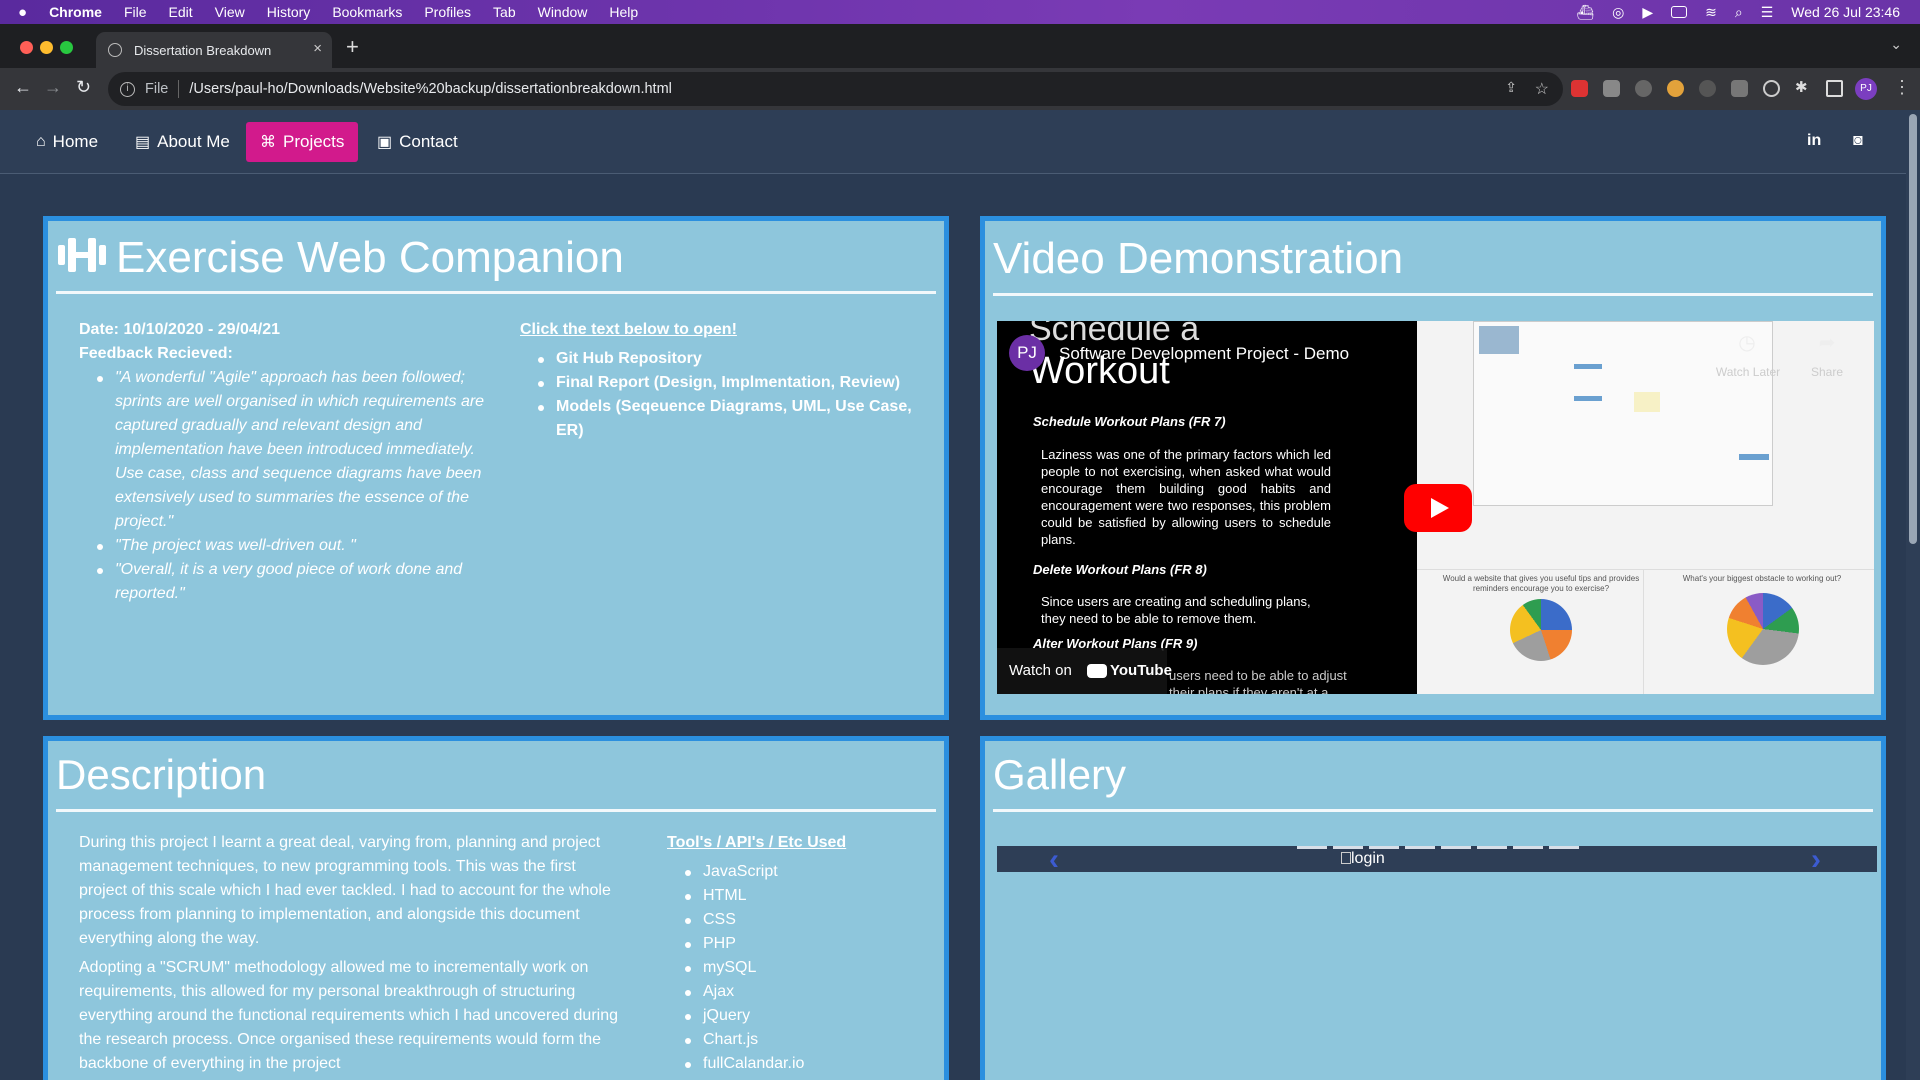  What do you see at coordinates (46, 47) in the screenshot?
I see `window-minimize-button` at bounding box center [46, 47].